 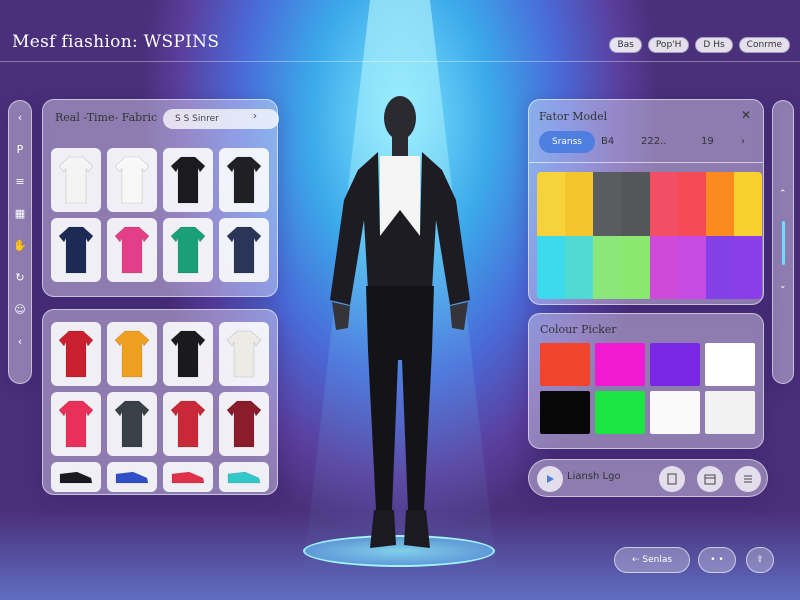 I want to click on model-value-1: B4, so click(x=608, y=141).